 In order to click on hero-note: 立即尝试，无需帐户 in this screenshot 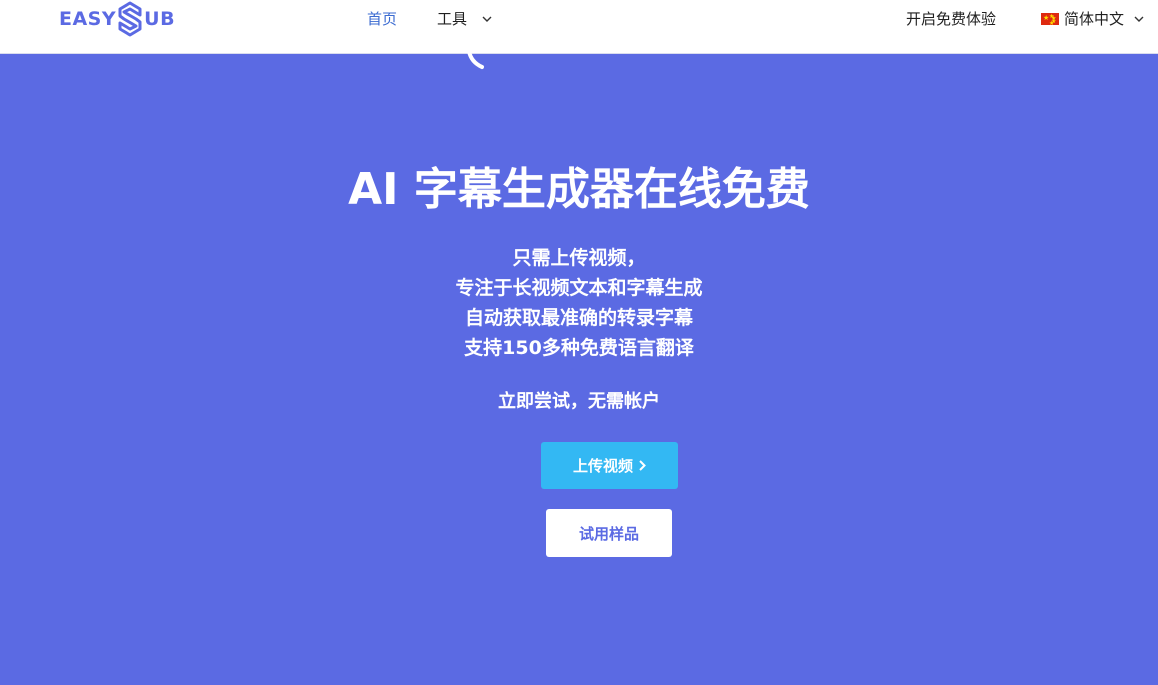, I will do `click(579, 401)`.